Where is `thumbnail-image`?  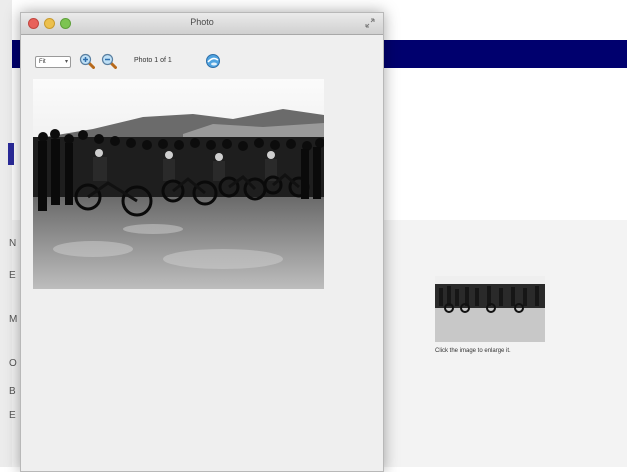
thumbnail-image is located at coordinates (490, 309).